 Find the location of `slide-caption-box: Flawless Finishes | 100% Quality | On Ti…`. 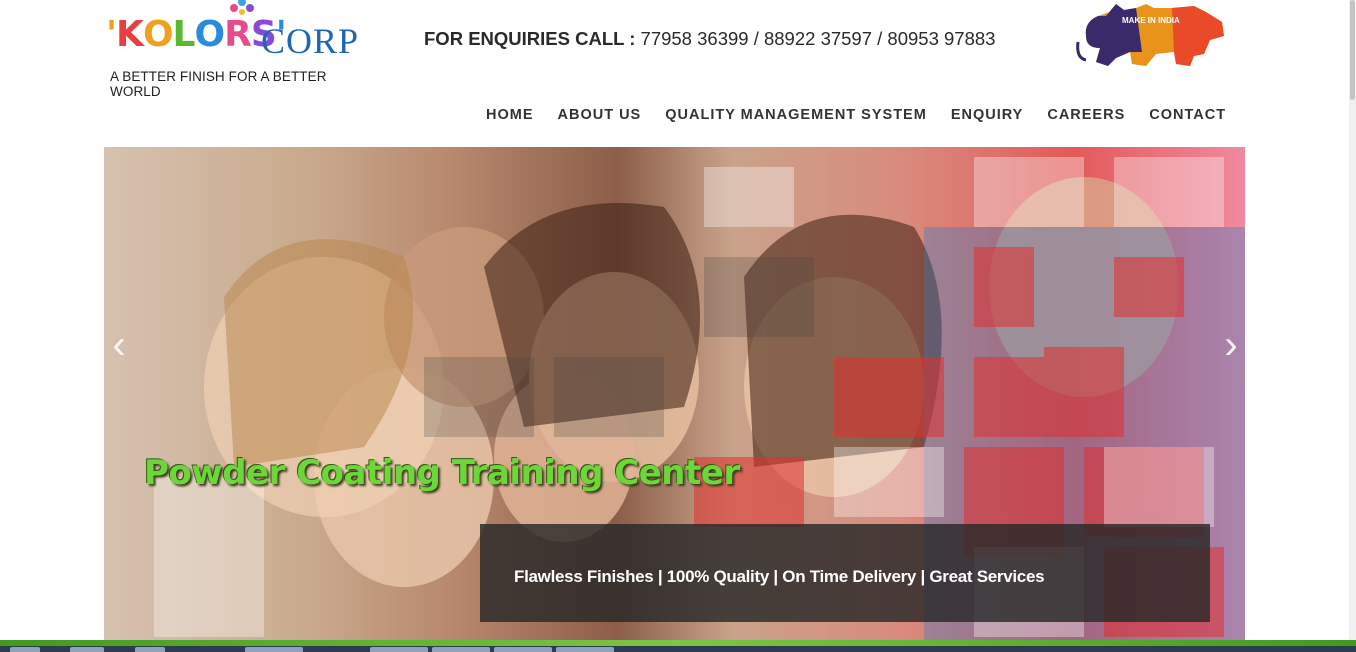

slide-caption-box: Flawless Finishes | 100% Quality | On Ti… is located at coordinates (845, 573).